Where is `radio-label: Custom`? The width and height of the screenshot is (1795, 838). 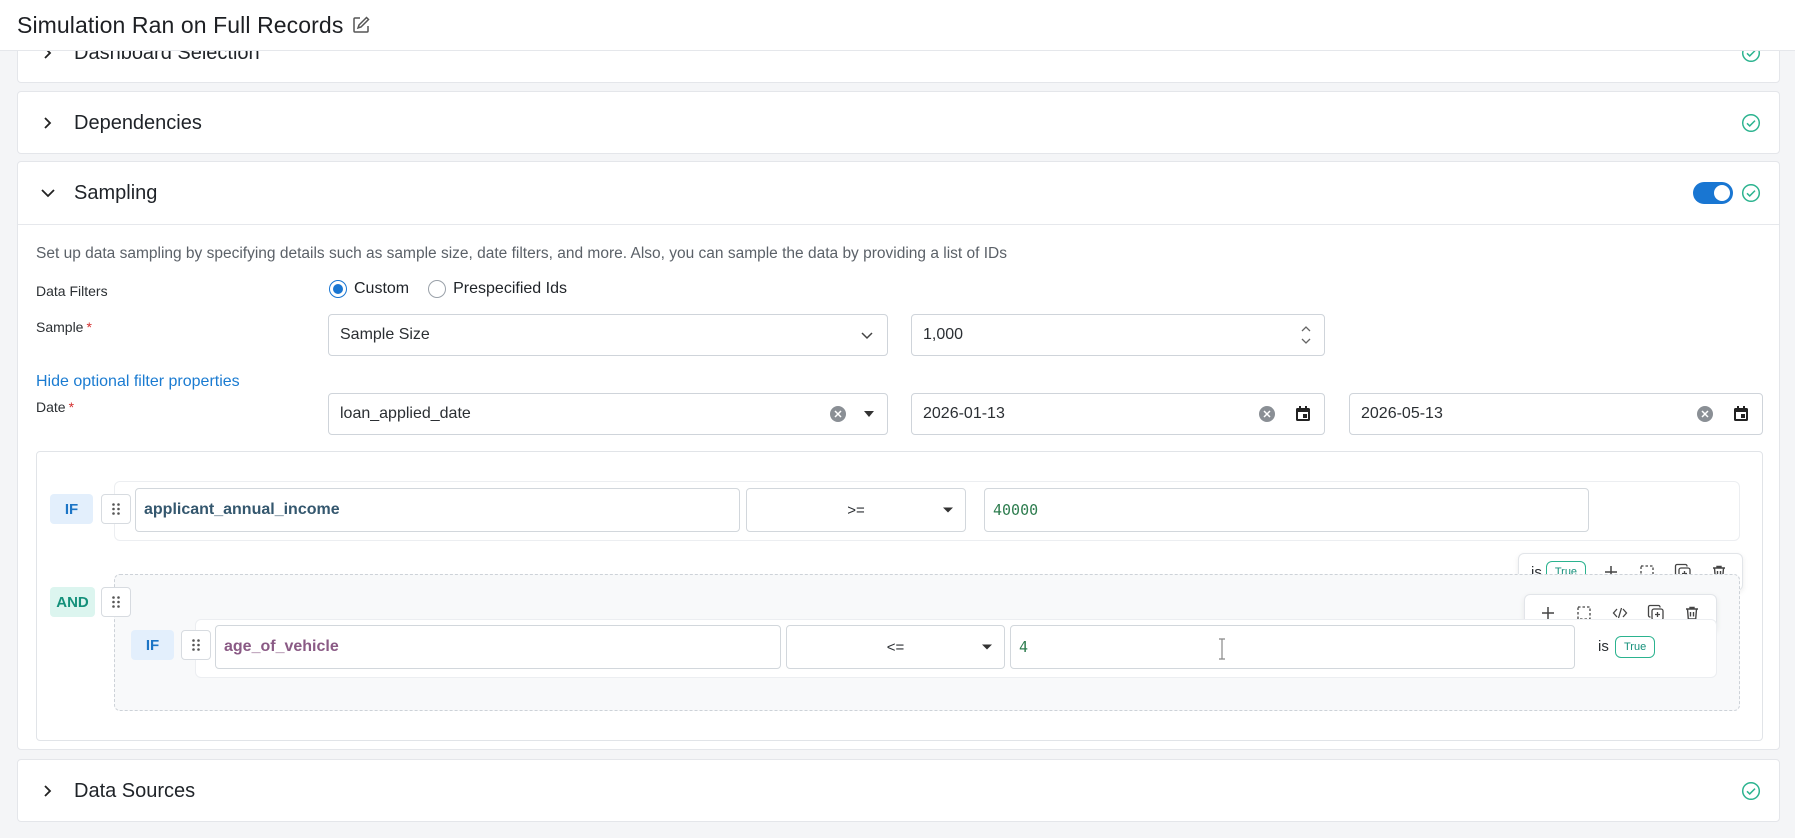
radio-label: Custom is located at coordinates (382, 288).